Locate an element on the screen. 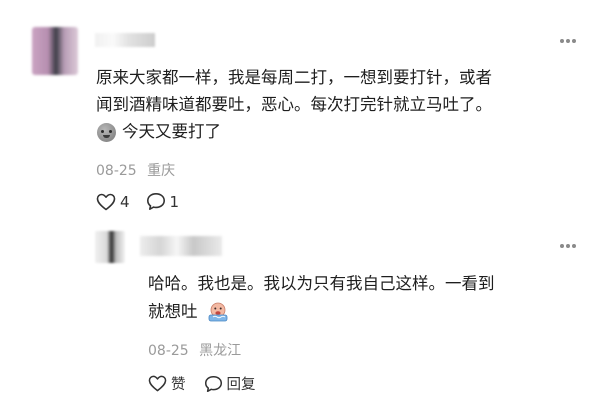 Image resolution: width=600 pixels, height=407 pixels. reply-like-button: 赞 is located at coordinates (167, 383).